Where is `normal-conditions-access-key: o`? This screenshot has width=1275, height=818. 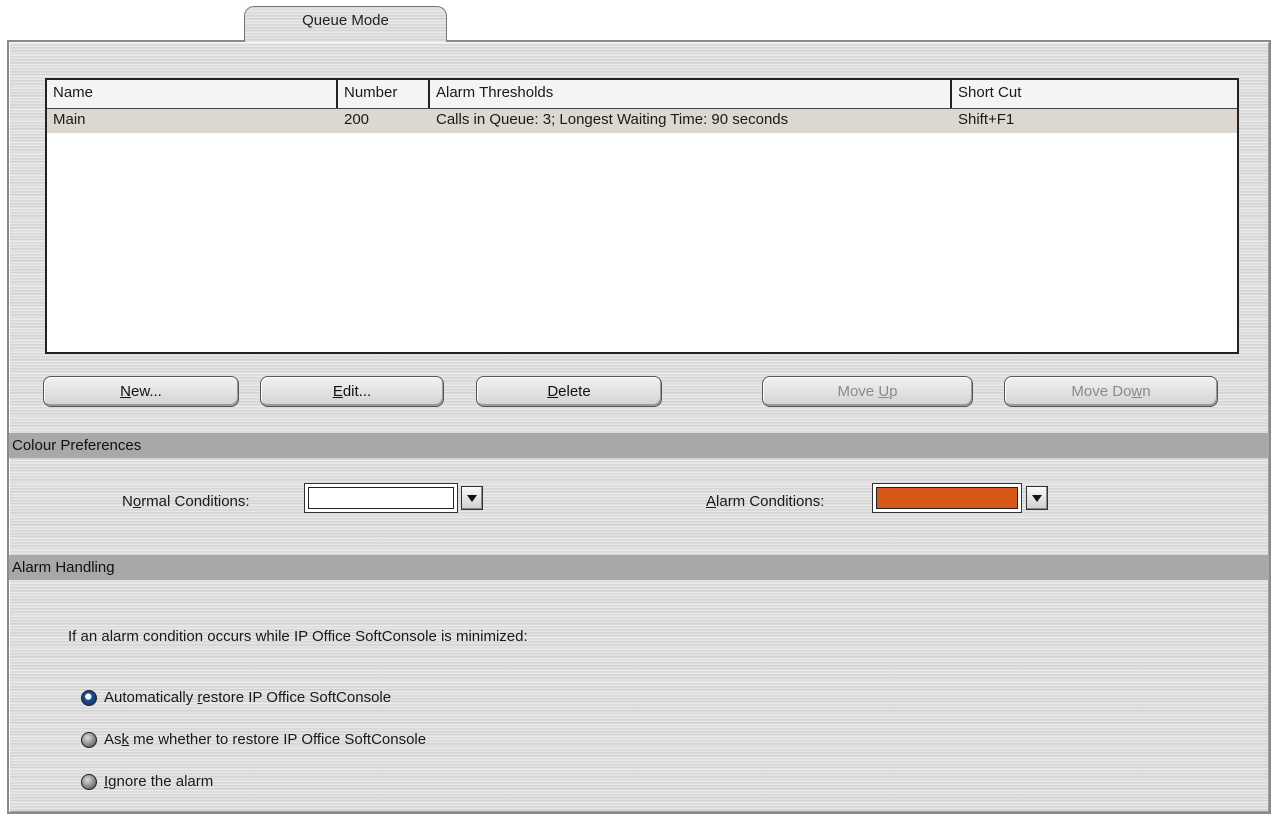
normal-conditions-access-key: o is located at coordinates (137, 501).